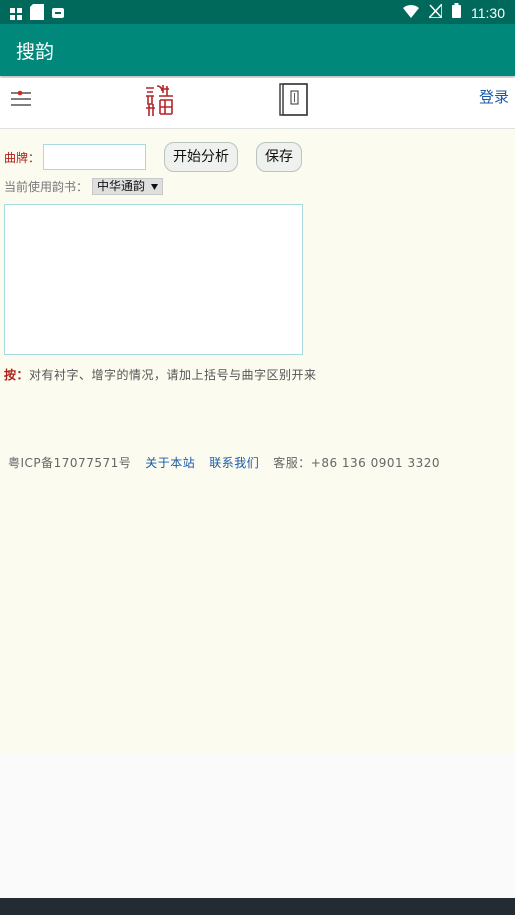  What do you see at coordinates (16, 14) in the screenshot?
I see `notification-grid-icon` at bounding box center [16, 14].